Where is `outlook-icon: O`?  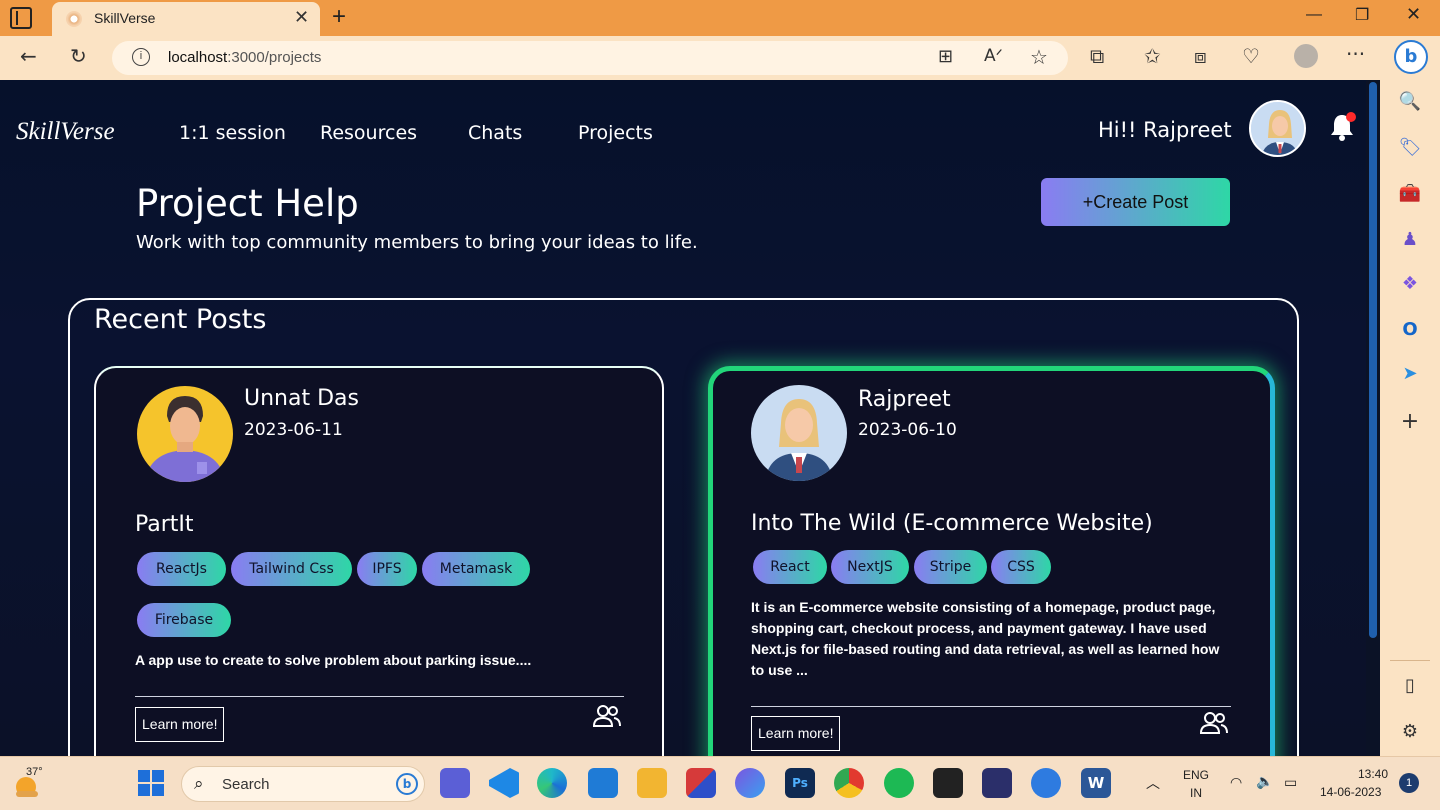 outlook-icon: O is located at coordinates (1410, 330).